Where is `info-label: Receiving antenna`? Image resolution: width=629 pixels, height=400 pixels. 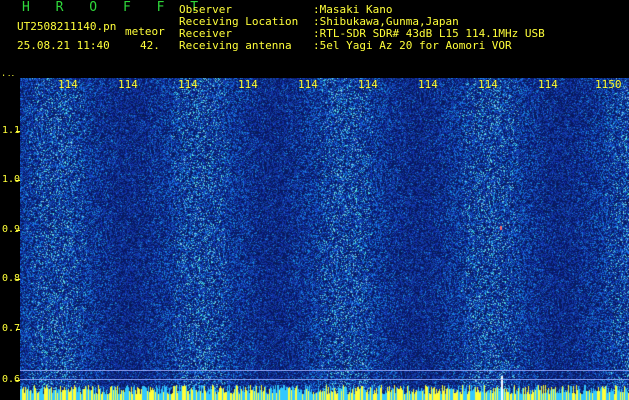 info-label: Receiving antenna is located at coordinates (235, 45).